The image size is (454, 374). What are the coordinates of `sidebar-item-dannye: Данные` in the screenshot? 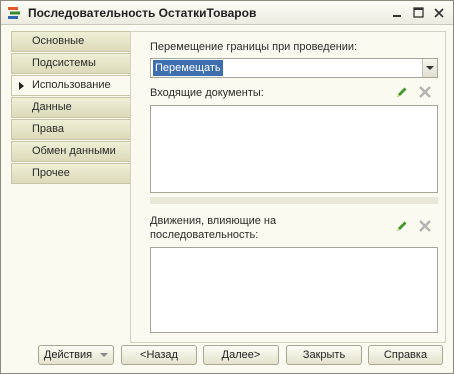 It's located at (70, 107).